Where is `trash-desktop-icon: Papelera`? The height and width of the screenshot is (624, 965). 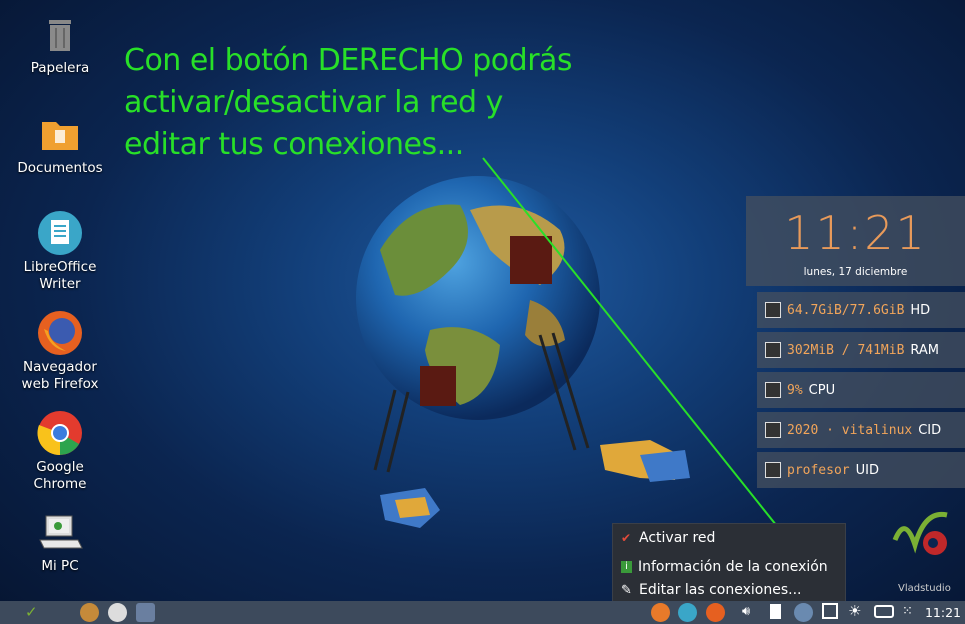
trash-desktop-icon: Papelera is located at coordinates (60, 43).